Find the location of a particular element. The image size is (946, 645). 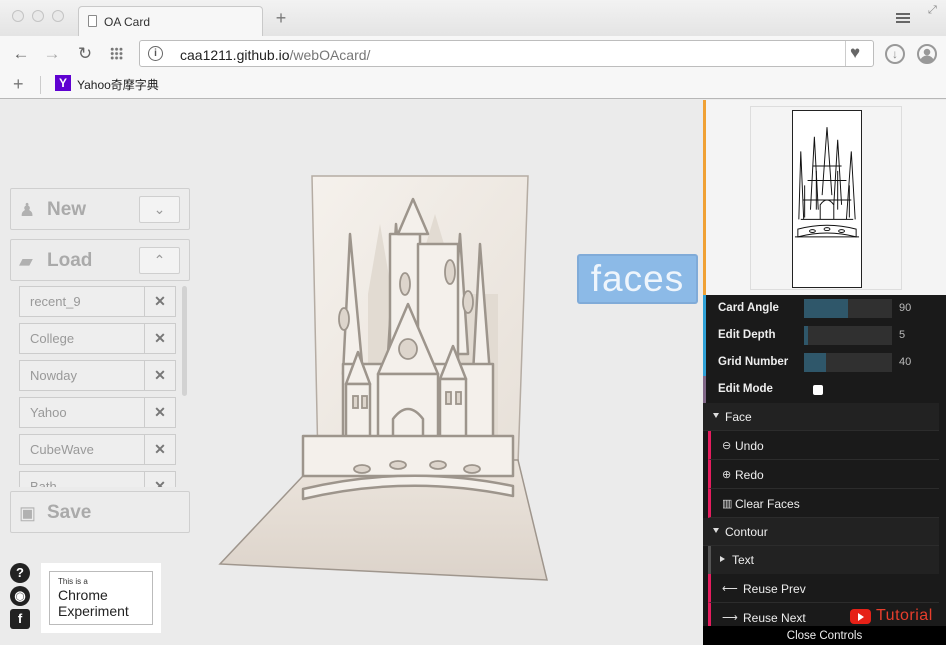

list-item: College ✕ is located at coordinates (97, 338).